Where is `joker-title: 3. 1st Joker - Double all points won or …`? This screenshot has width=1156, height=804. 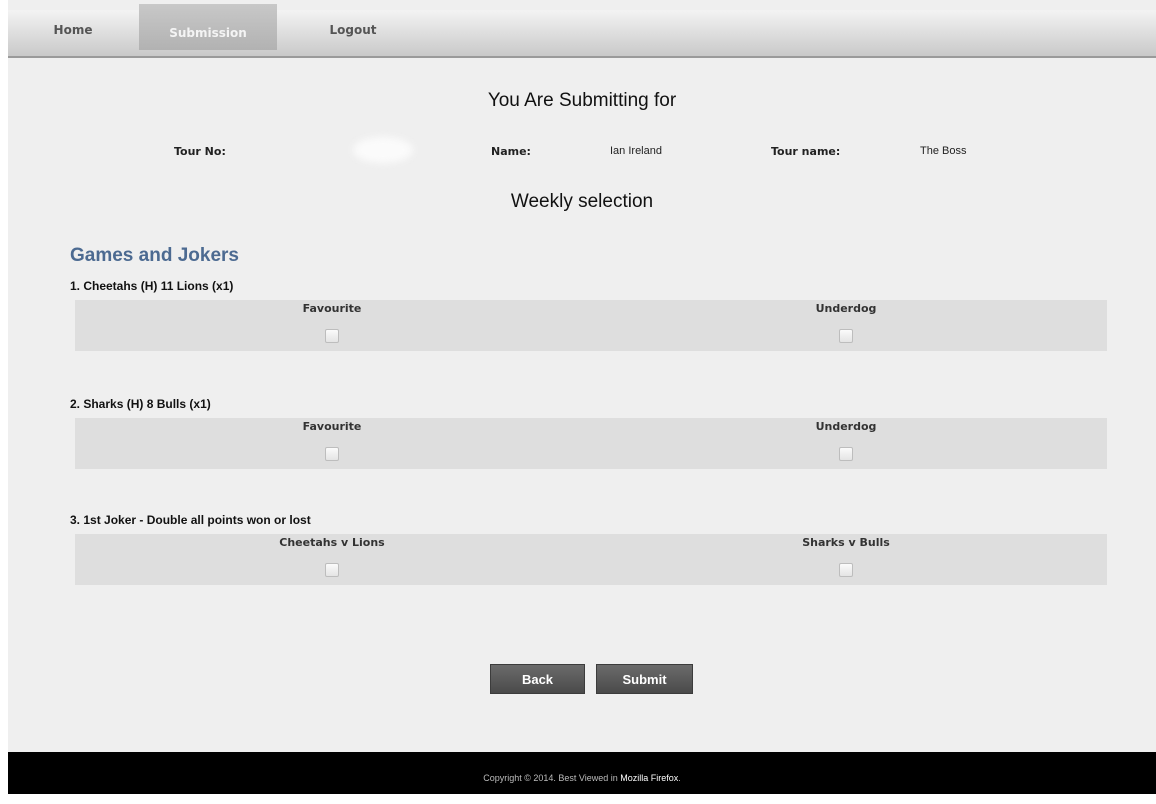 joker-title: 3. 1st Joker - Double all points won or … is located at coordinates (190, 520).